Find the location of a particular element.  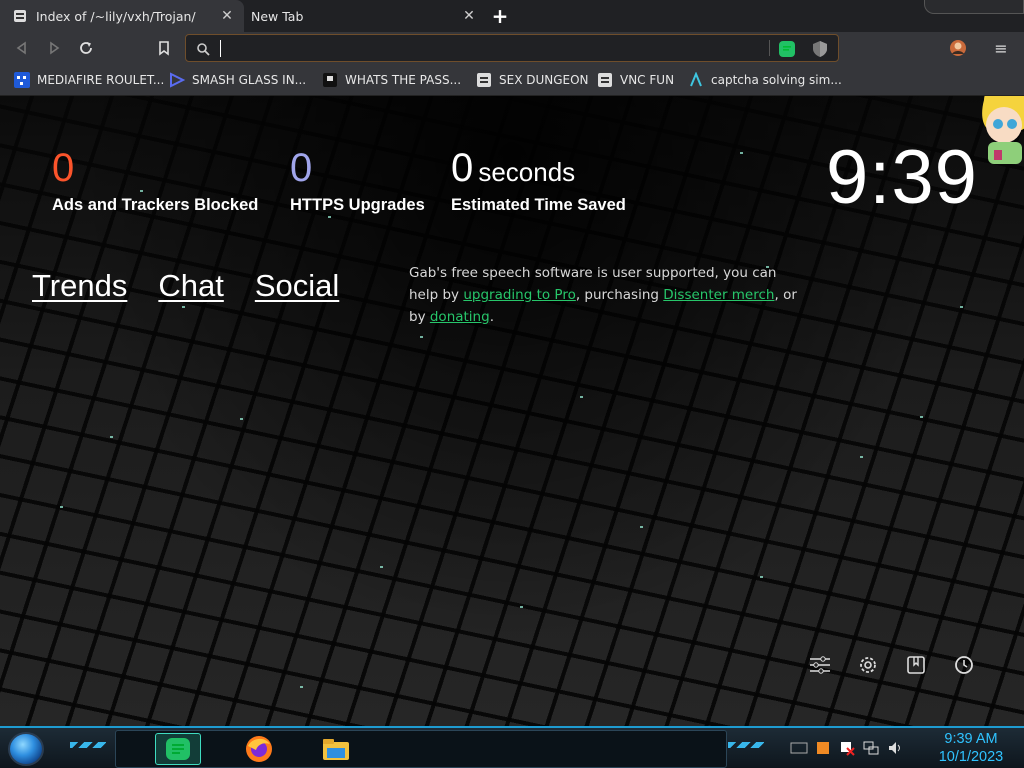

new-tab-button: + is located at coordinates (500, 16).